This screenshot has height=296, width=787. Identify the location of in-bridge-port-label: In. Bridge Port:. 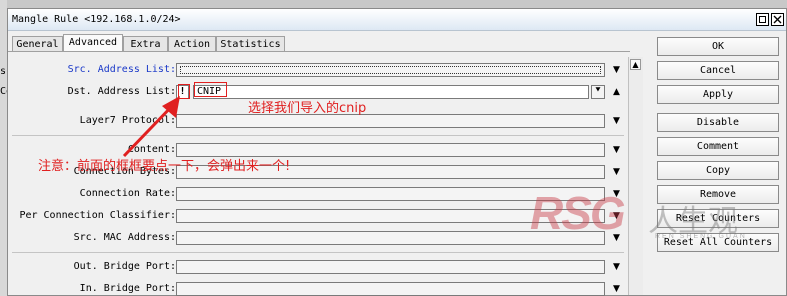
(127, 288).